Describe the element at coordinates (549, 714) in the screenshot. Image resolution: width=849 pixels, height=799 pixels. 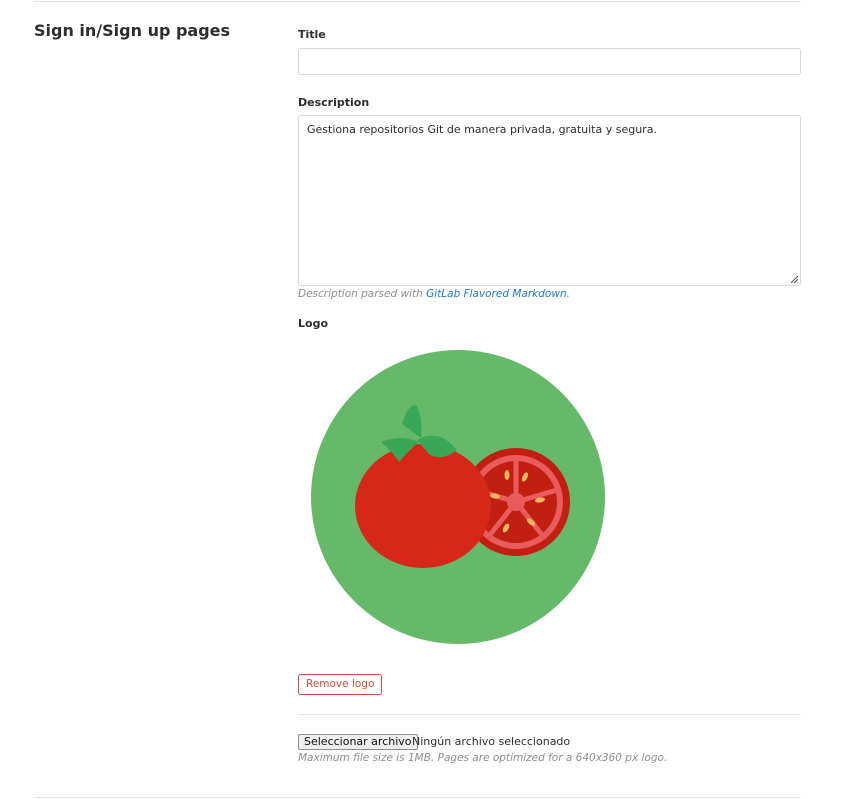
I see `logo-divider` at that location.